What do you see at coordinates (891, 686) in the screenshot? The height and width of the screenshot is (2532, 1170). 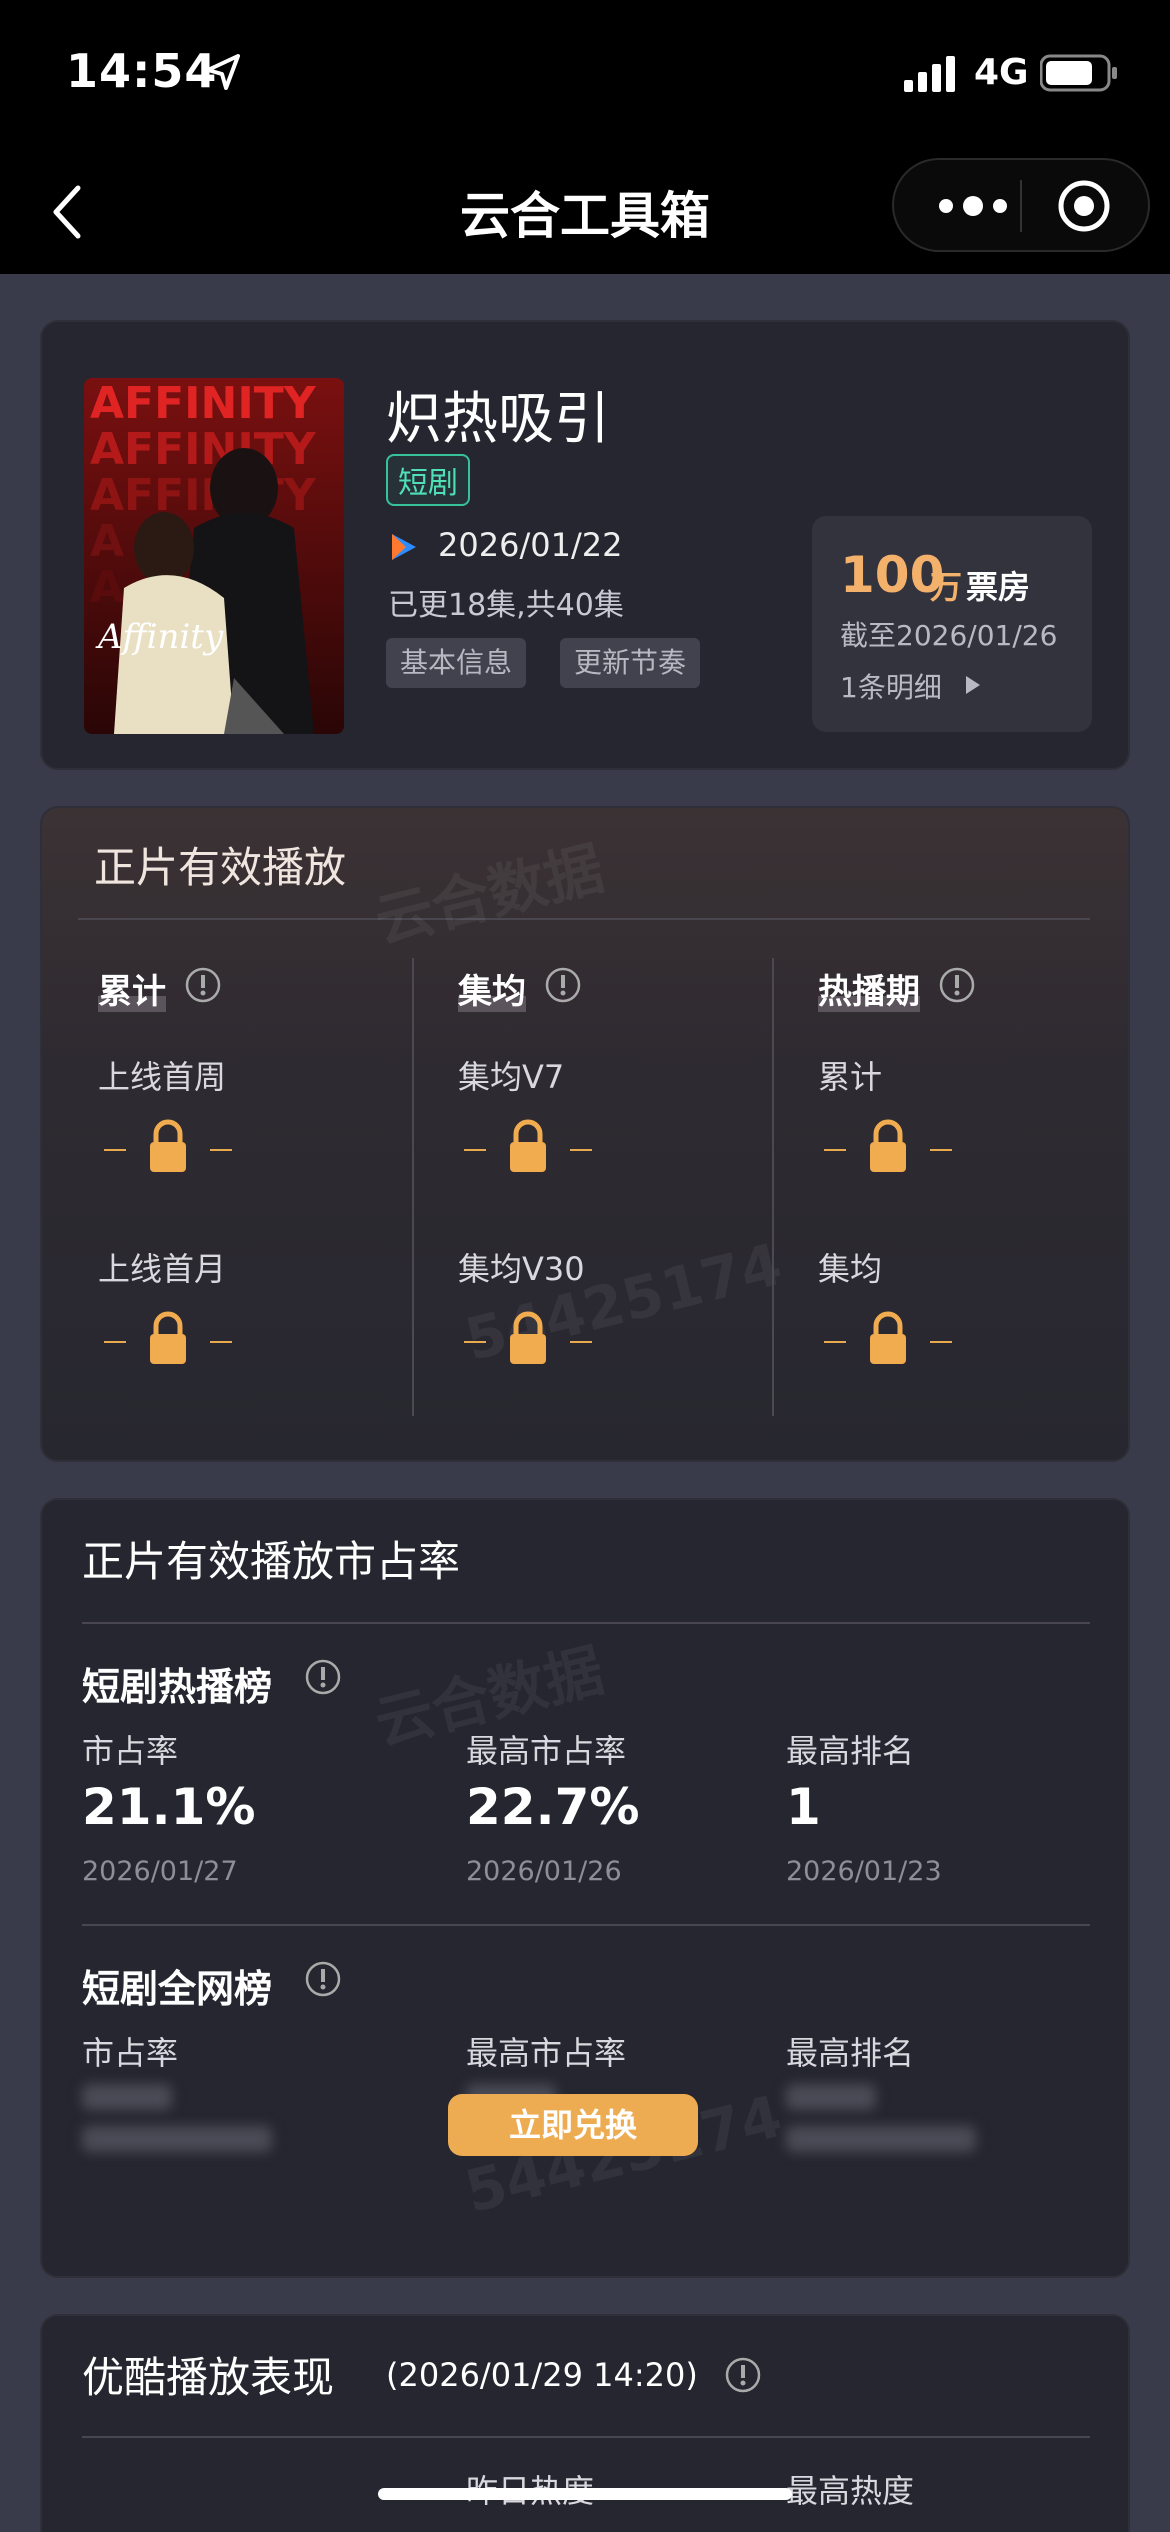 I see `box-office-detail-link: 1条明细` at bounding box center [891, 686].